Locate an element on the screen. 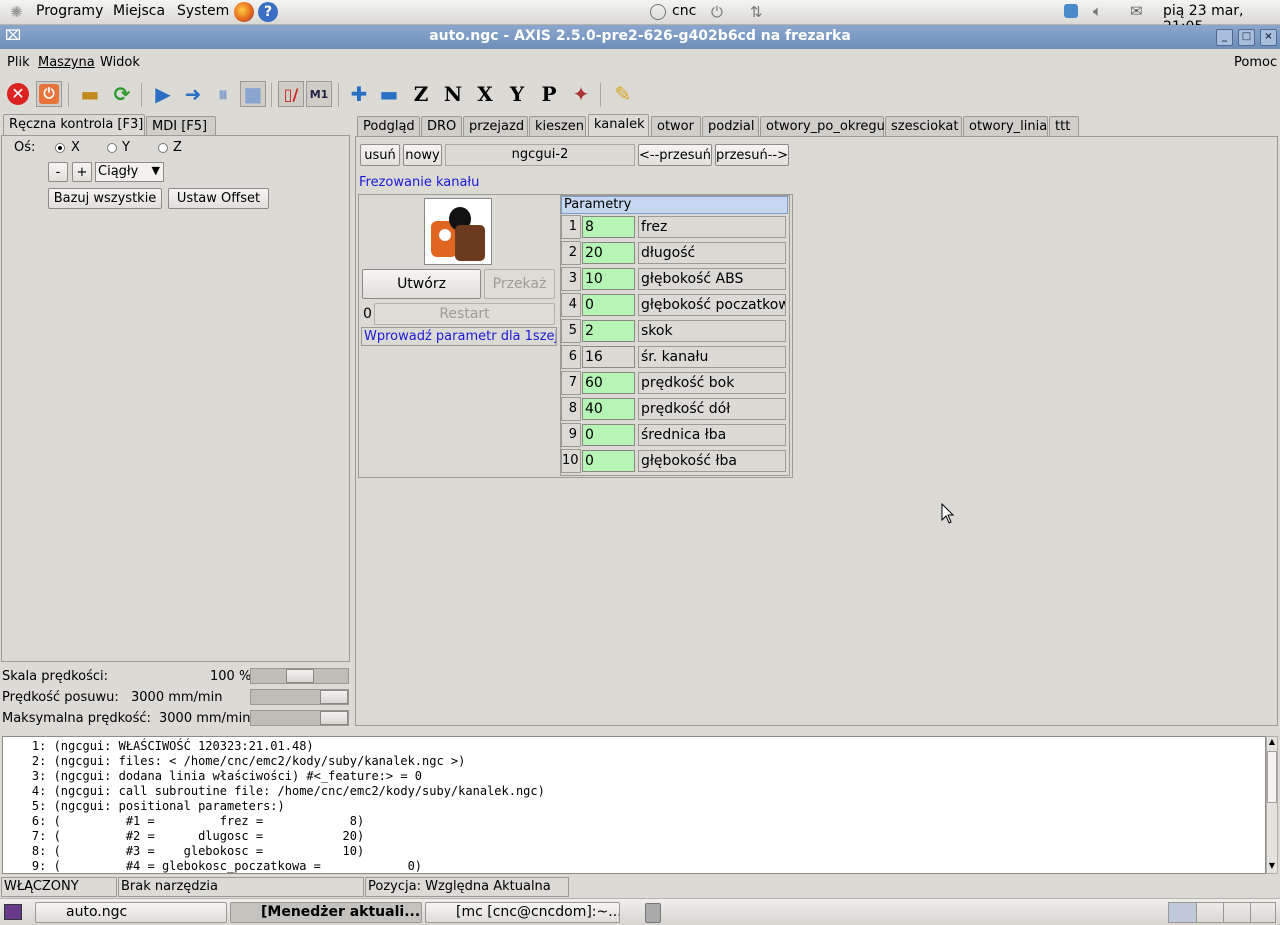  send-button: Przekaż is located at coordinates (519, 284).